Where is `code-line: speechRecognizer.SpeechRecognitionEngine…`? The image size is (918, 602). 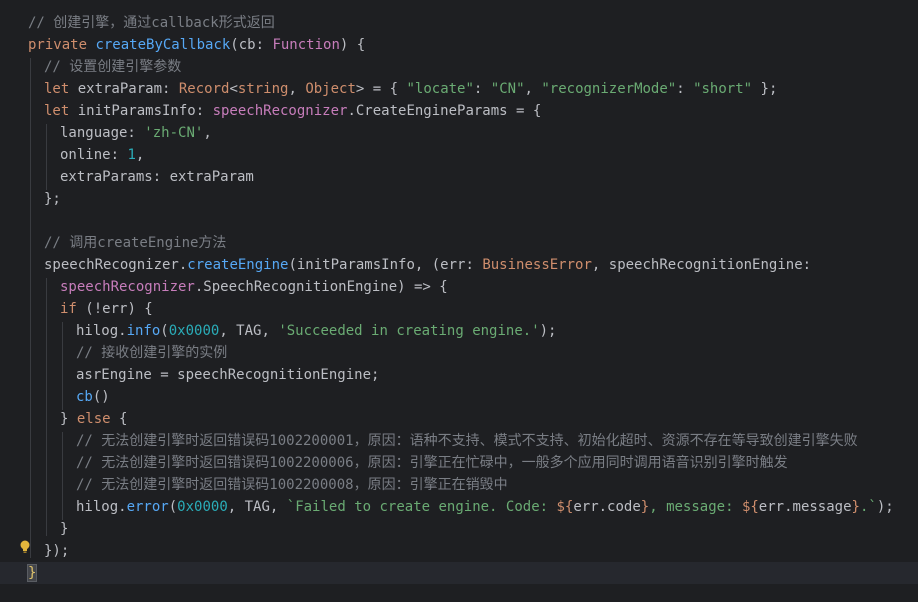 code-line: speechRecognizer.SpeechRecognitionEngine… is located at coordinates (459, 287).